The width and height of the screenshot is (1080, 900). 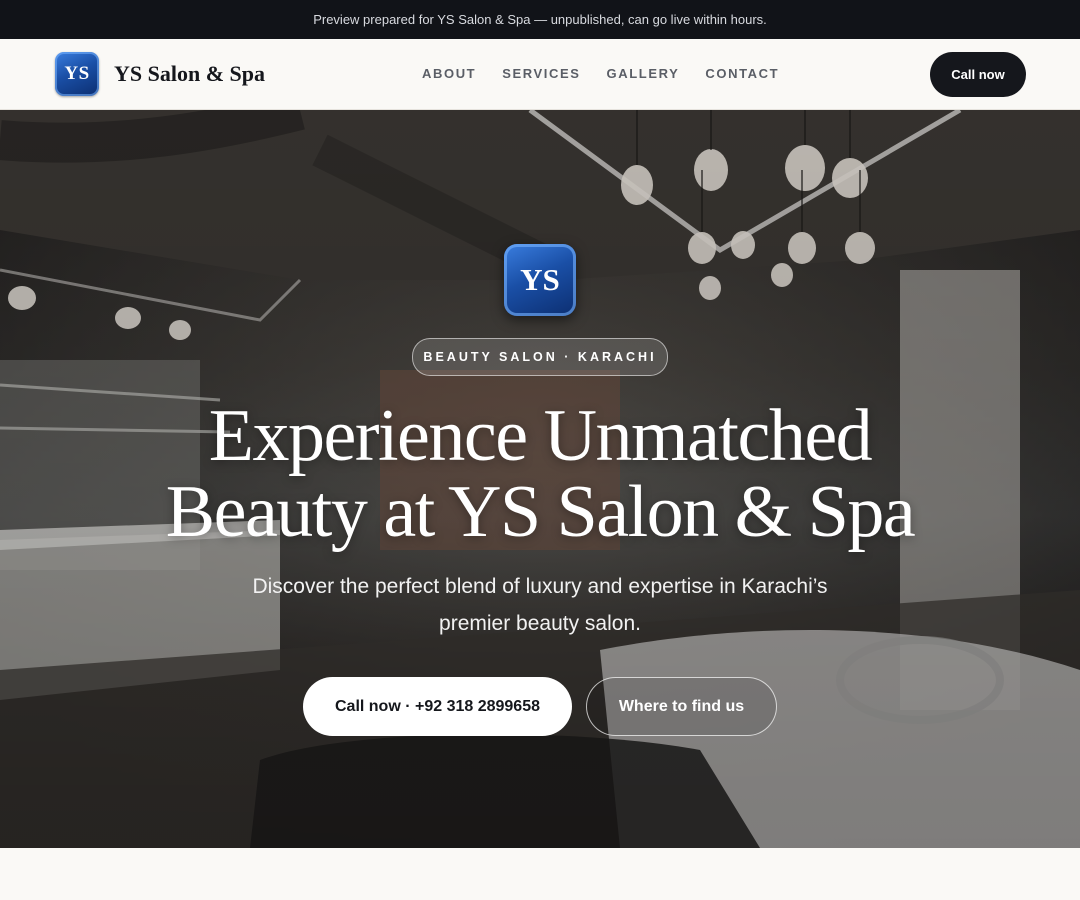 What do you see at coordinates (600, 73) in the screenshot?
I see `main-nav: ABOUT SERVICES GALLERY CONTACT` at bounding box center [600, 73].